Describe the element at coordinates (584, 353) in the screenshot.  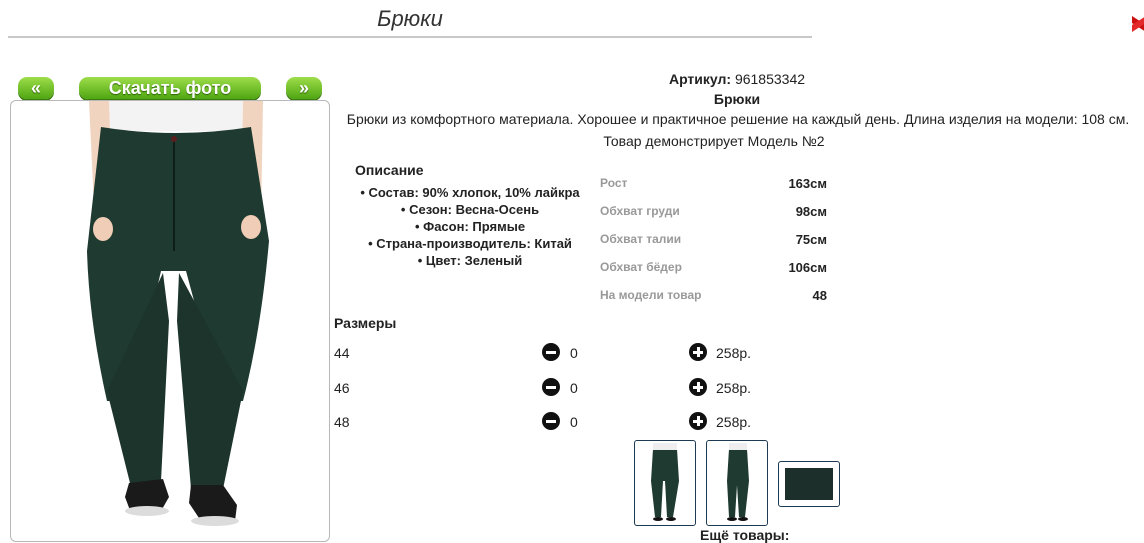
I see `size-row: 44 0 258р.` at that location.